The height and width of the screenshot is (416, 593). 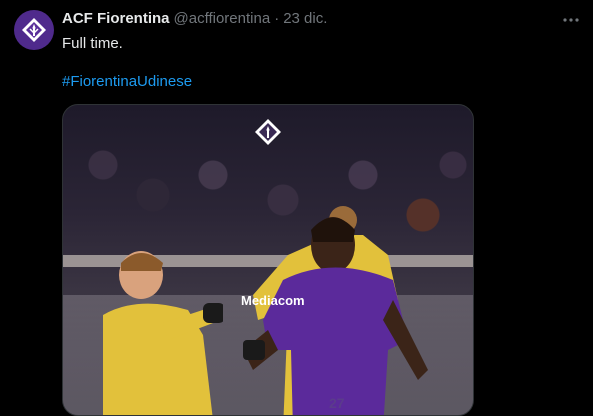 What do you see at coordinates (127, 82) in the screenshot?
I see `hashtag-link: #FiorentinaUdinese` at bounding box center [127, 82].